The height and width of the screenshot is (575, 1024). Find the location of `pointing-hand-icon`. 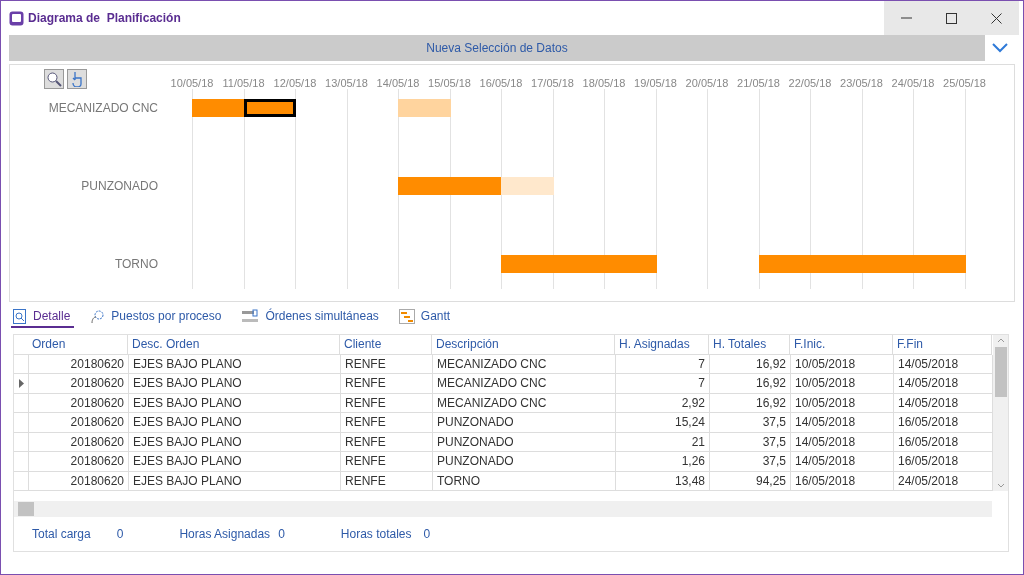

pointing-hand-icon is located at coordinates (77, 79).